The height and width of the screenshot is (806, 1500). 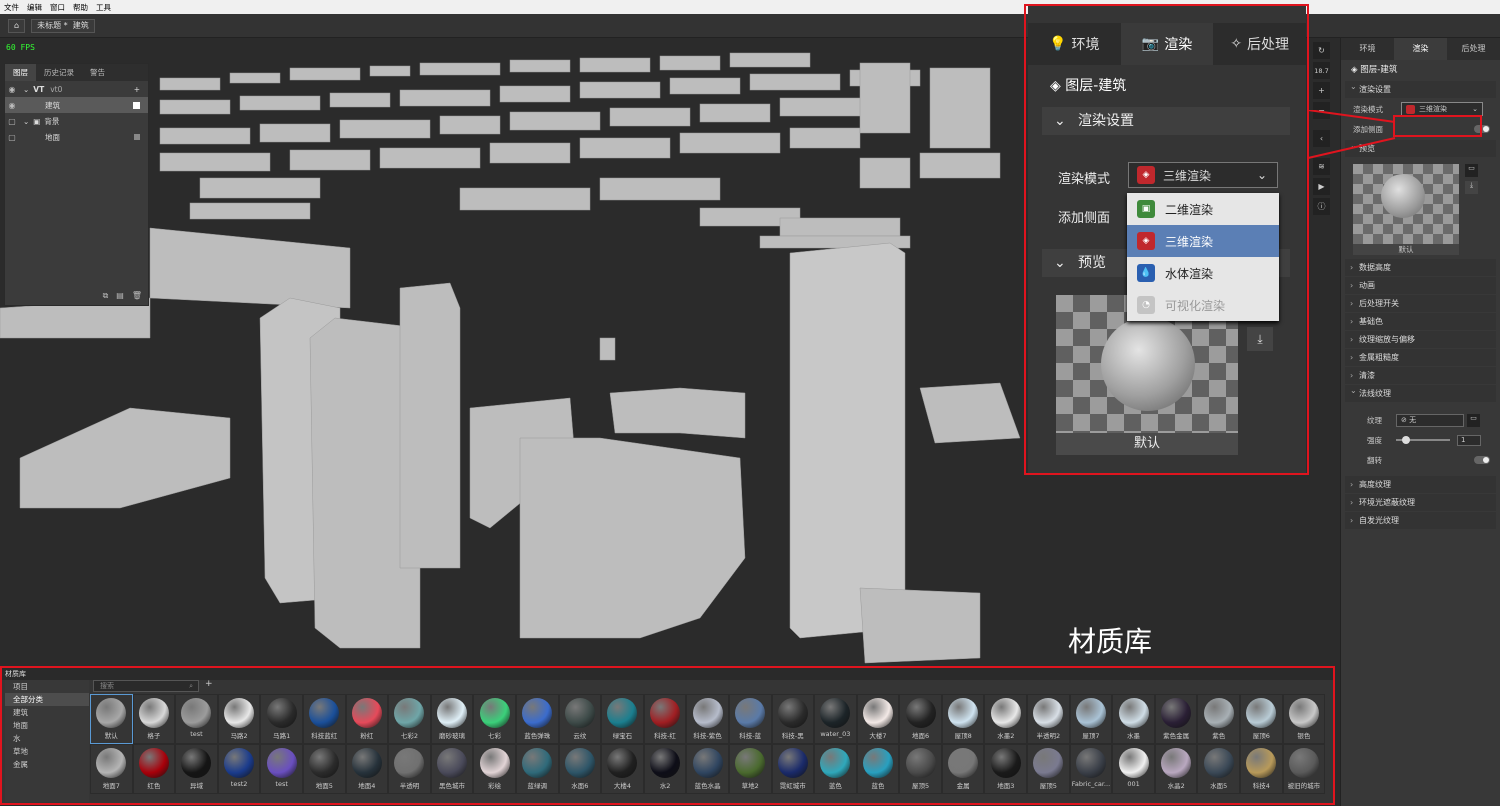 What do you see at coordinates (1471, 187) in the screenshot?
I see `download-icon: ⤓` at bounding box center [1471, 187].